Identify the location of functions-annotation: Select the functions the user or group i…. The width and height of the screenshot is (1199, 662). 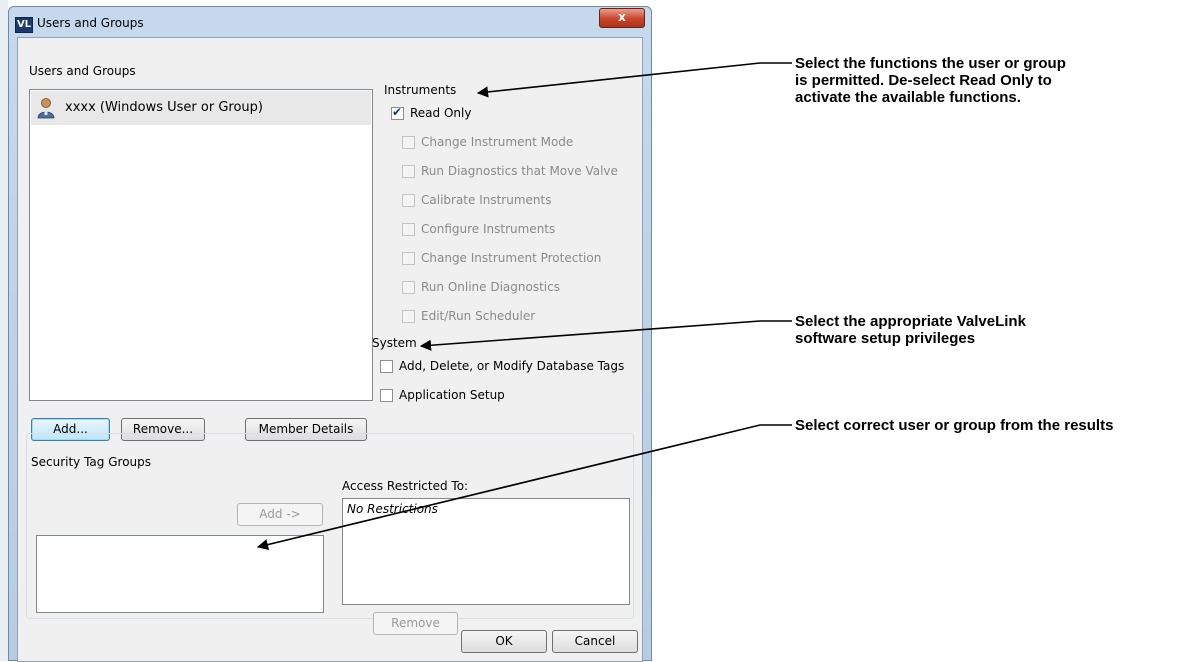
(930, 80).